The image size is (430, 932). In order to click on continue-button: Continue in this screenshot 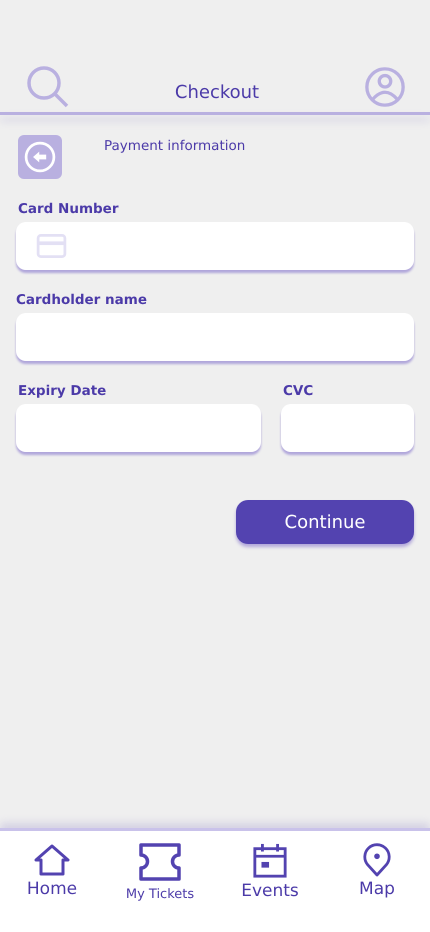, I will do `click(325, 522)`.